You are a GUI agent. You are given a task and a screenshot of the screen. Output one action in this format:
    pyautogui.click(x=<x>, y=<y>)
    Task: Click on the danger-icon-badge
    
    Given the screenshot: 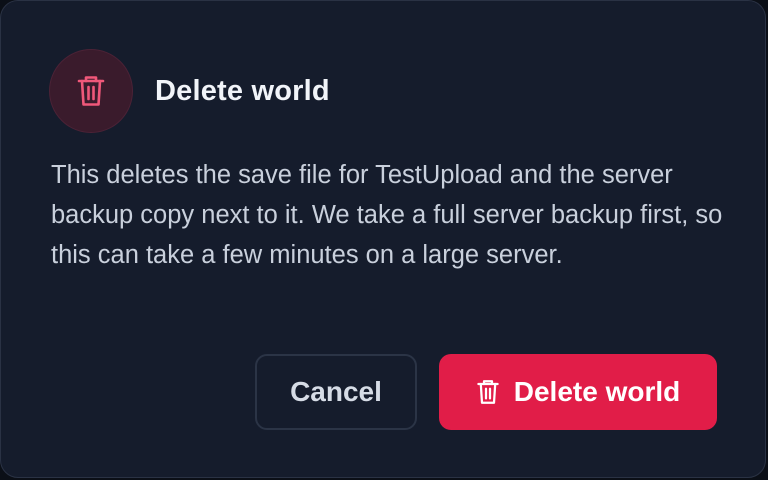 What is the action you would take?
    pyautogui.click(x=91, y=91)
    